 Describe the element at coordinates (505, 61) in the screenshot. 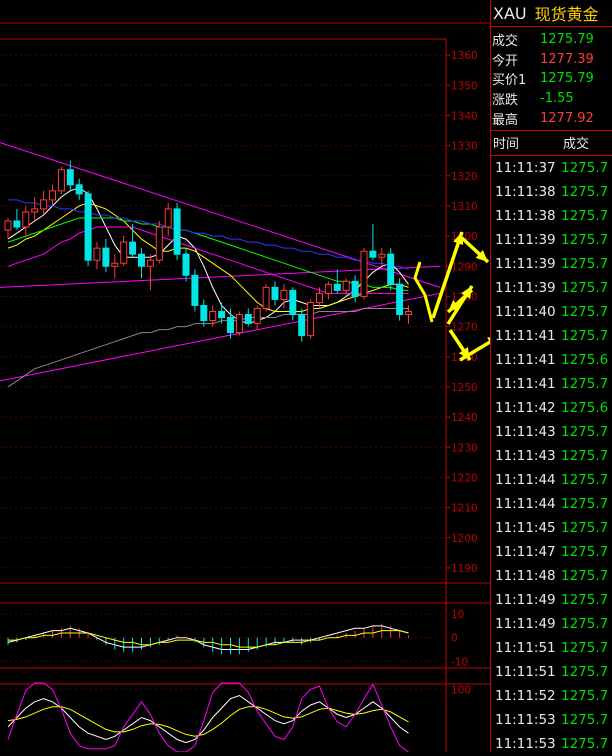

I see `quote-label: 今开` at that location.